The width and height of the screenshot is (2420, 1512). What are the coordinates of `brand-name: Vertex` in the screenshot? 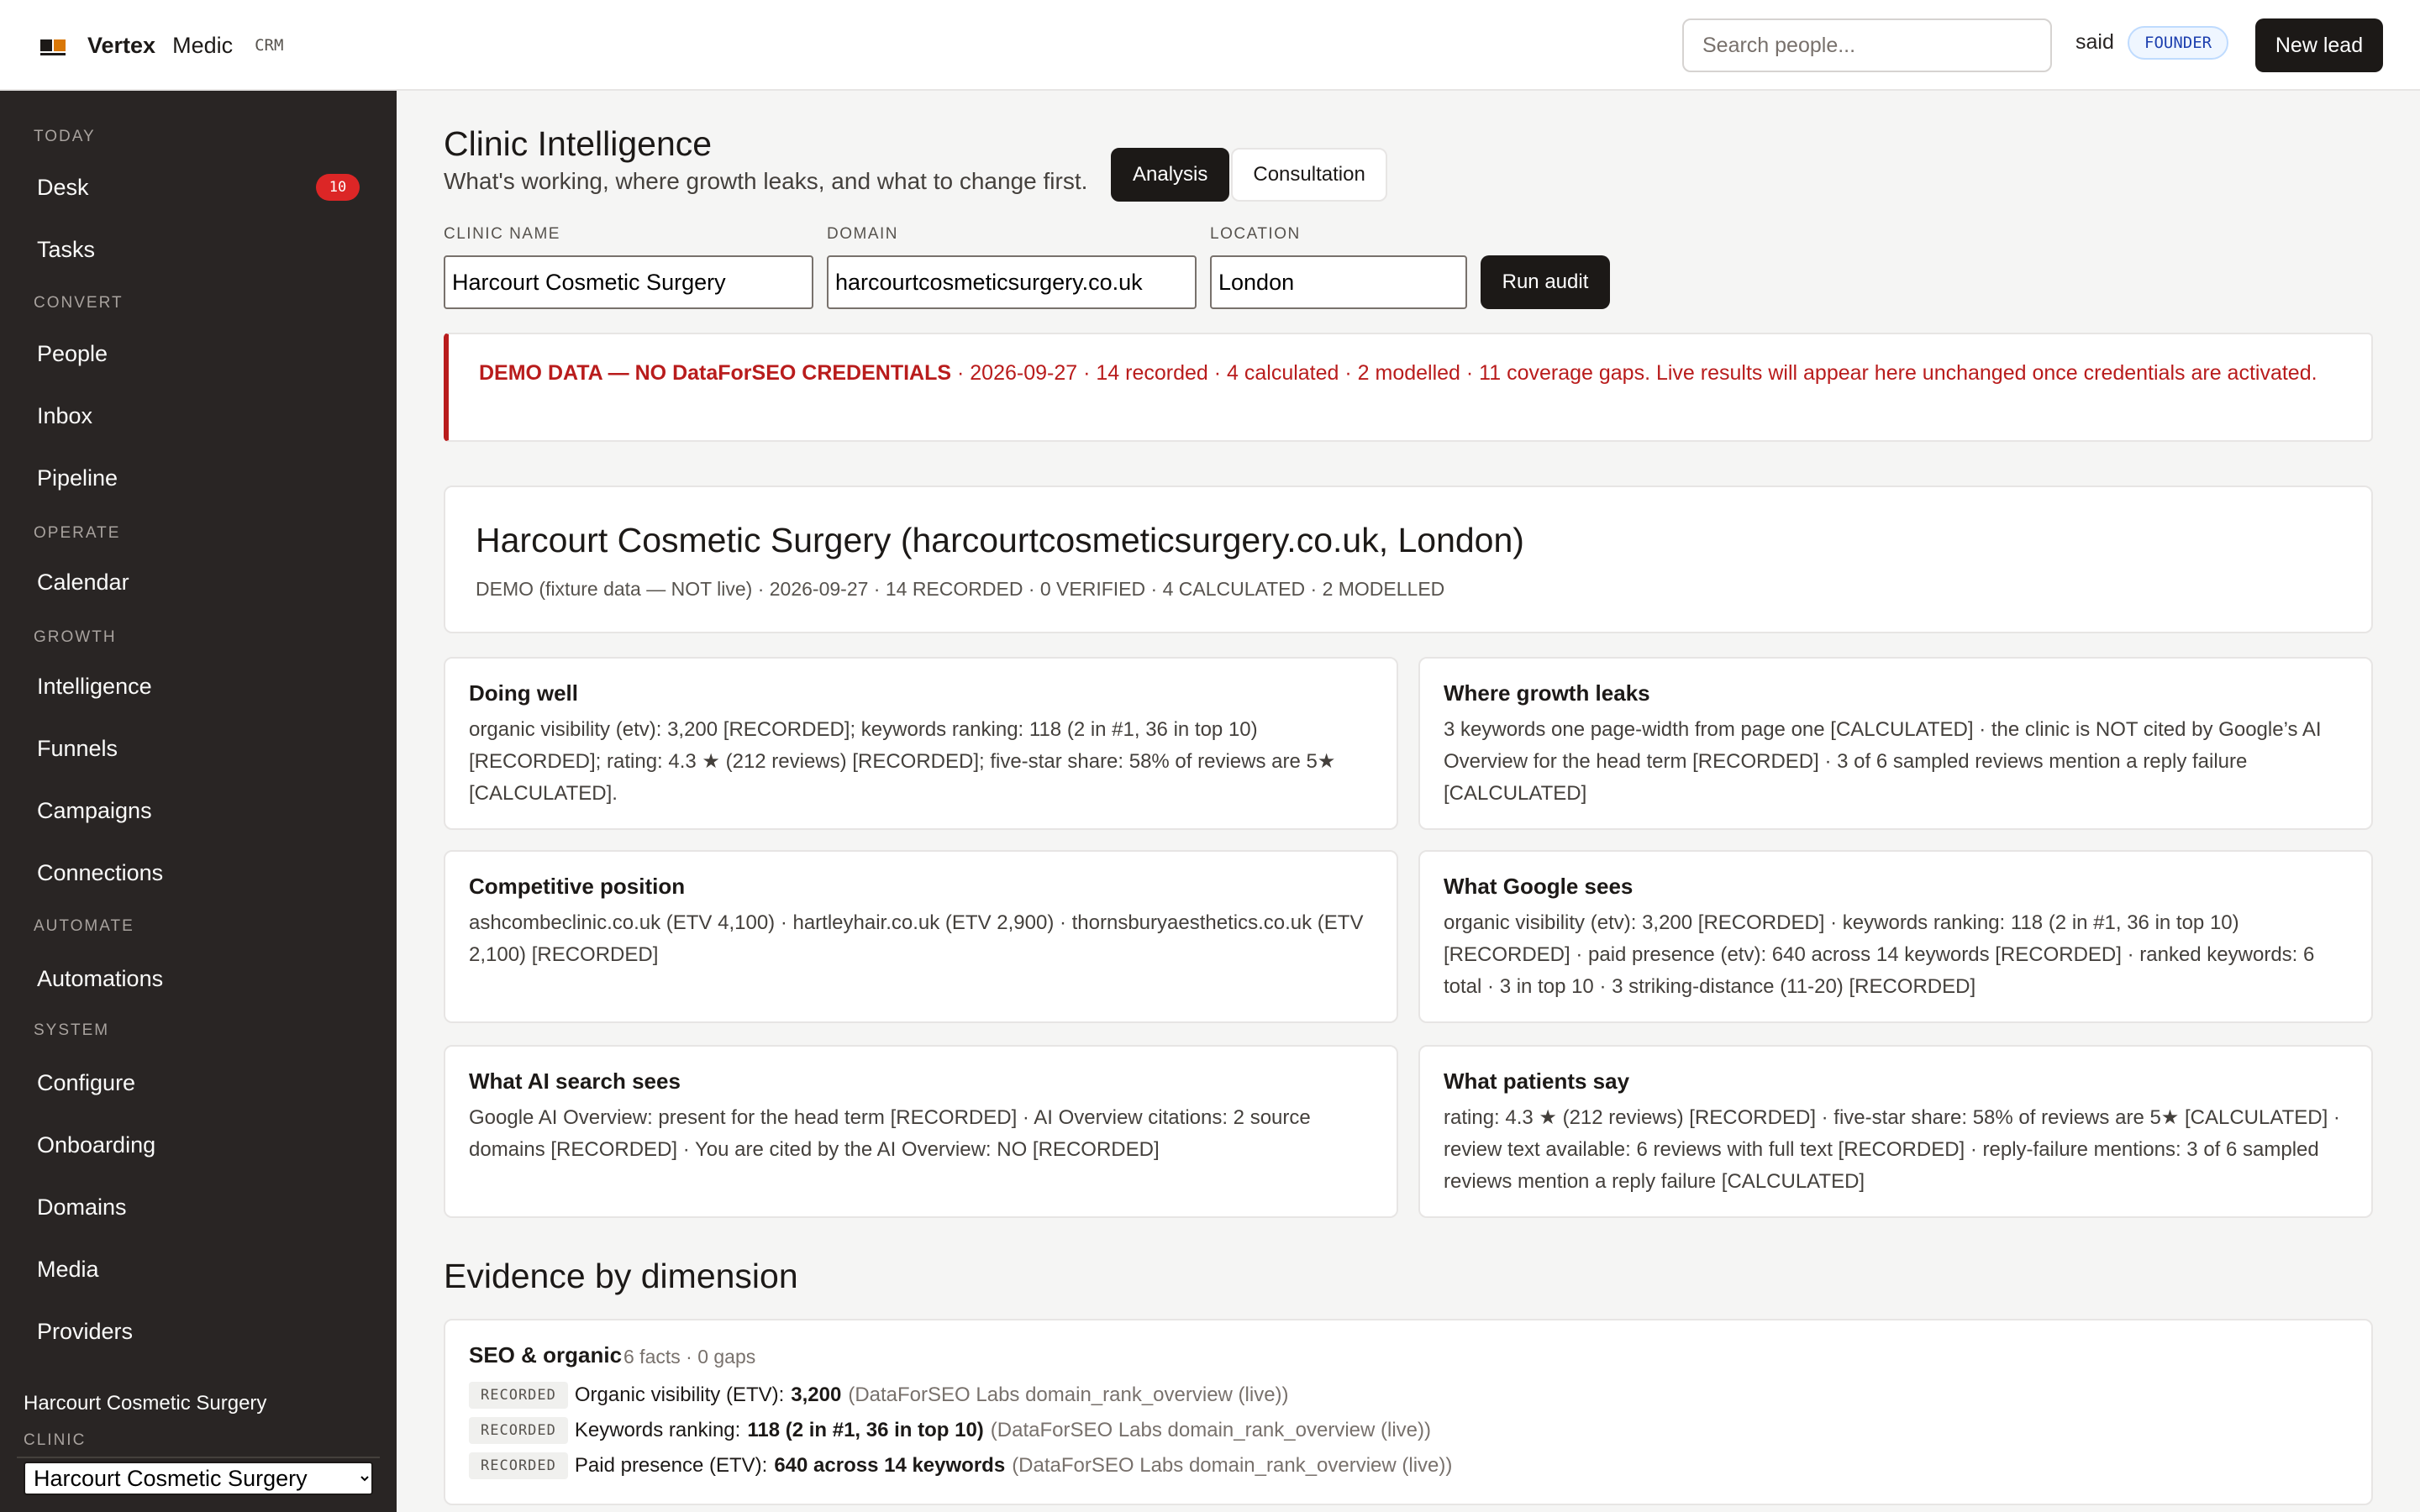 It's located at (121, 45).